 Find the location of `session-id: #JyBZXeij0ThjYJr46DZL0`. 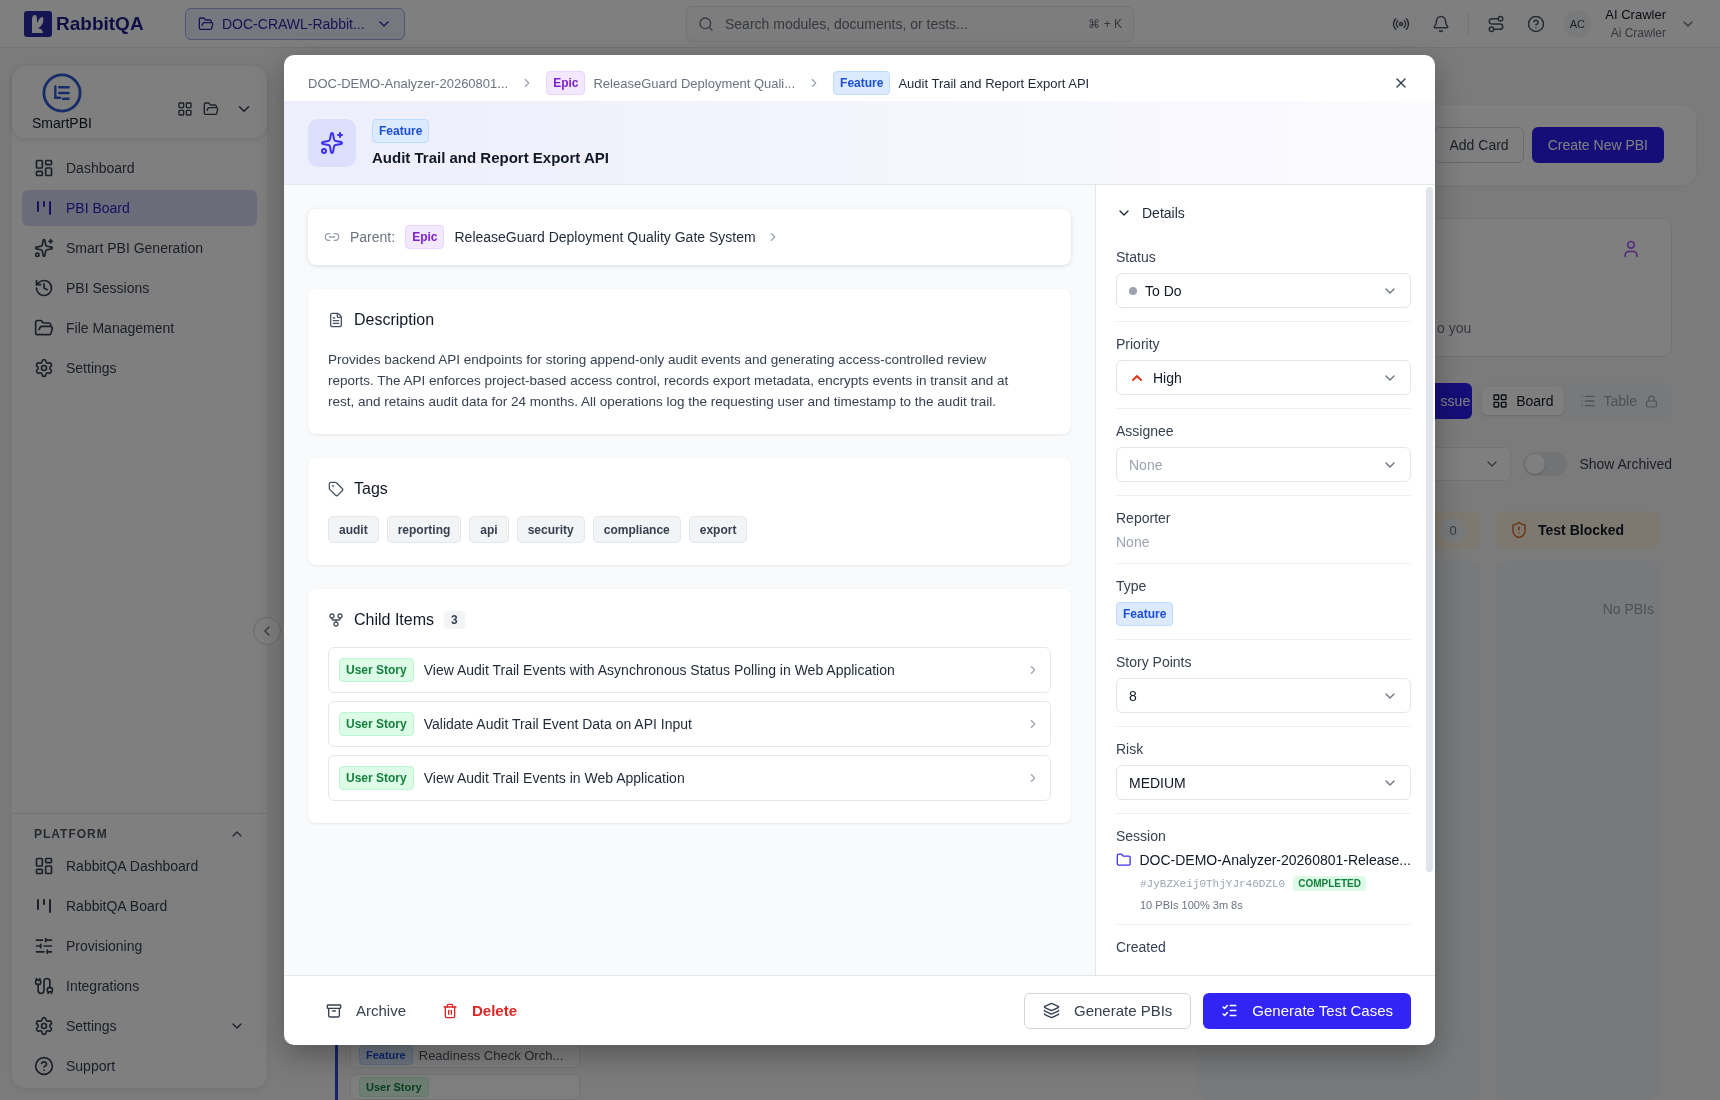

session-id: #JyBZXeij0ThjYJr46DZL0 is located at coordinates (1213, 883).